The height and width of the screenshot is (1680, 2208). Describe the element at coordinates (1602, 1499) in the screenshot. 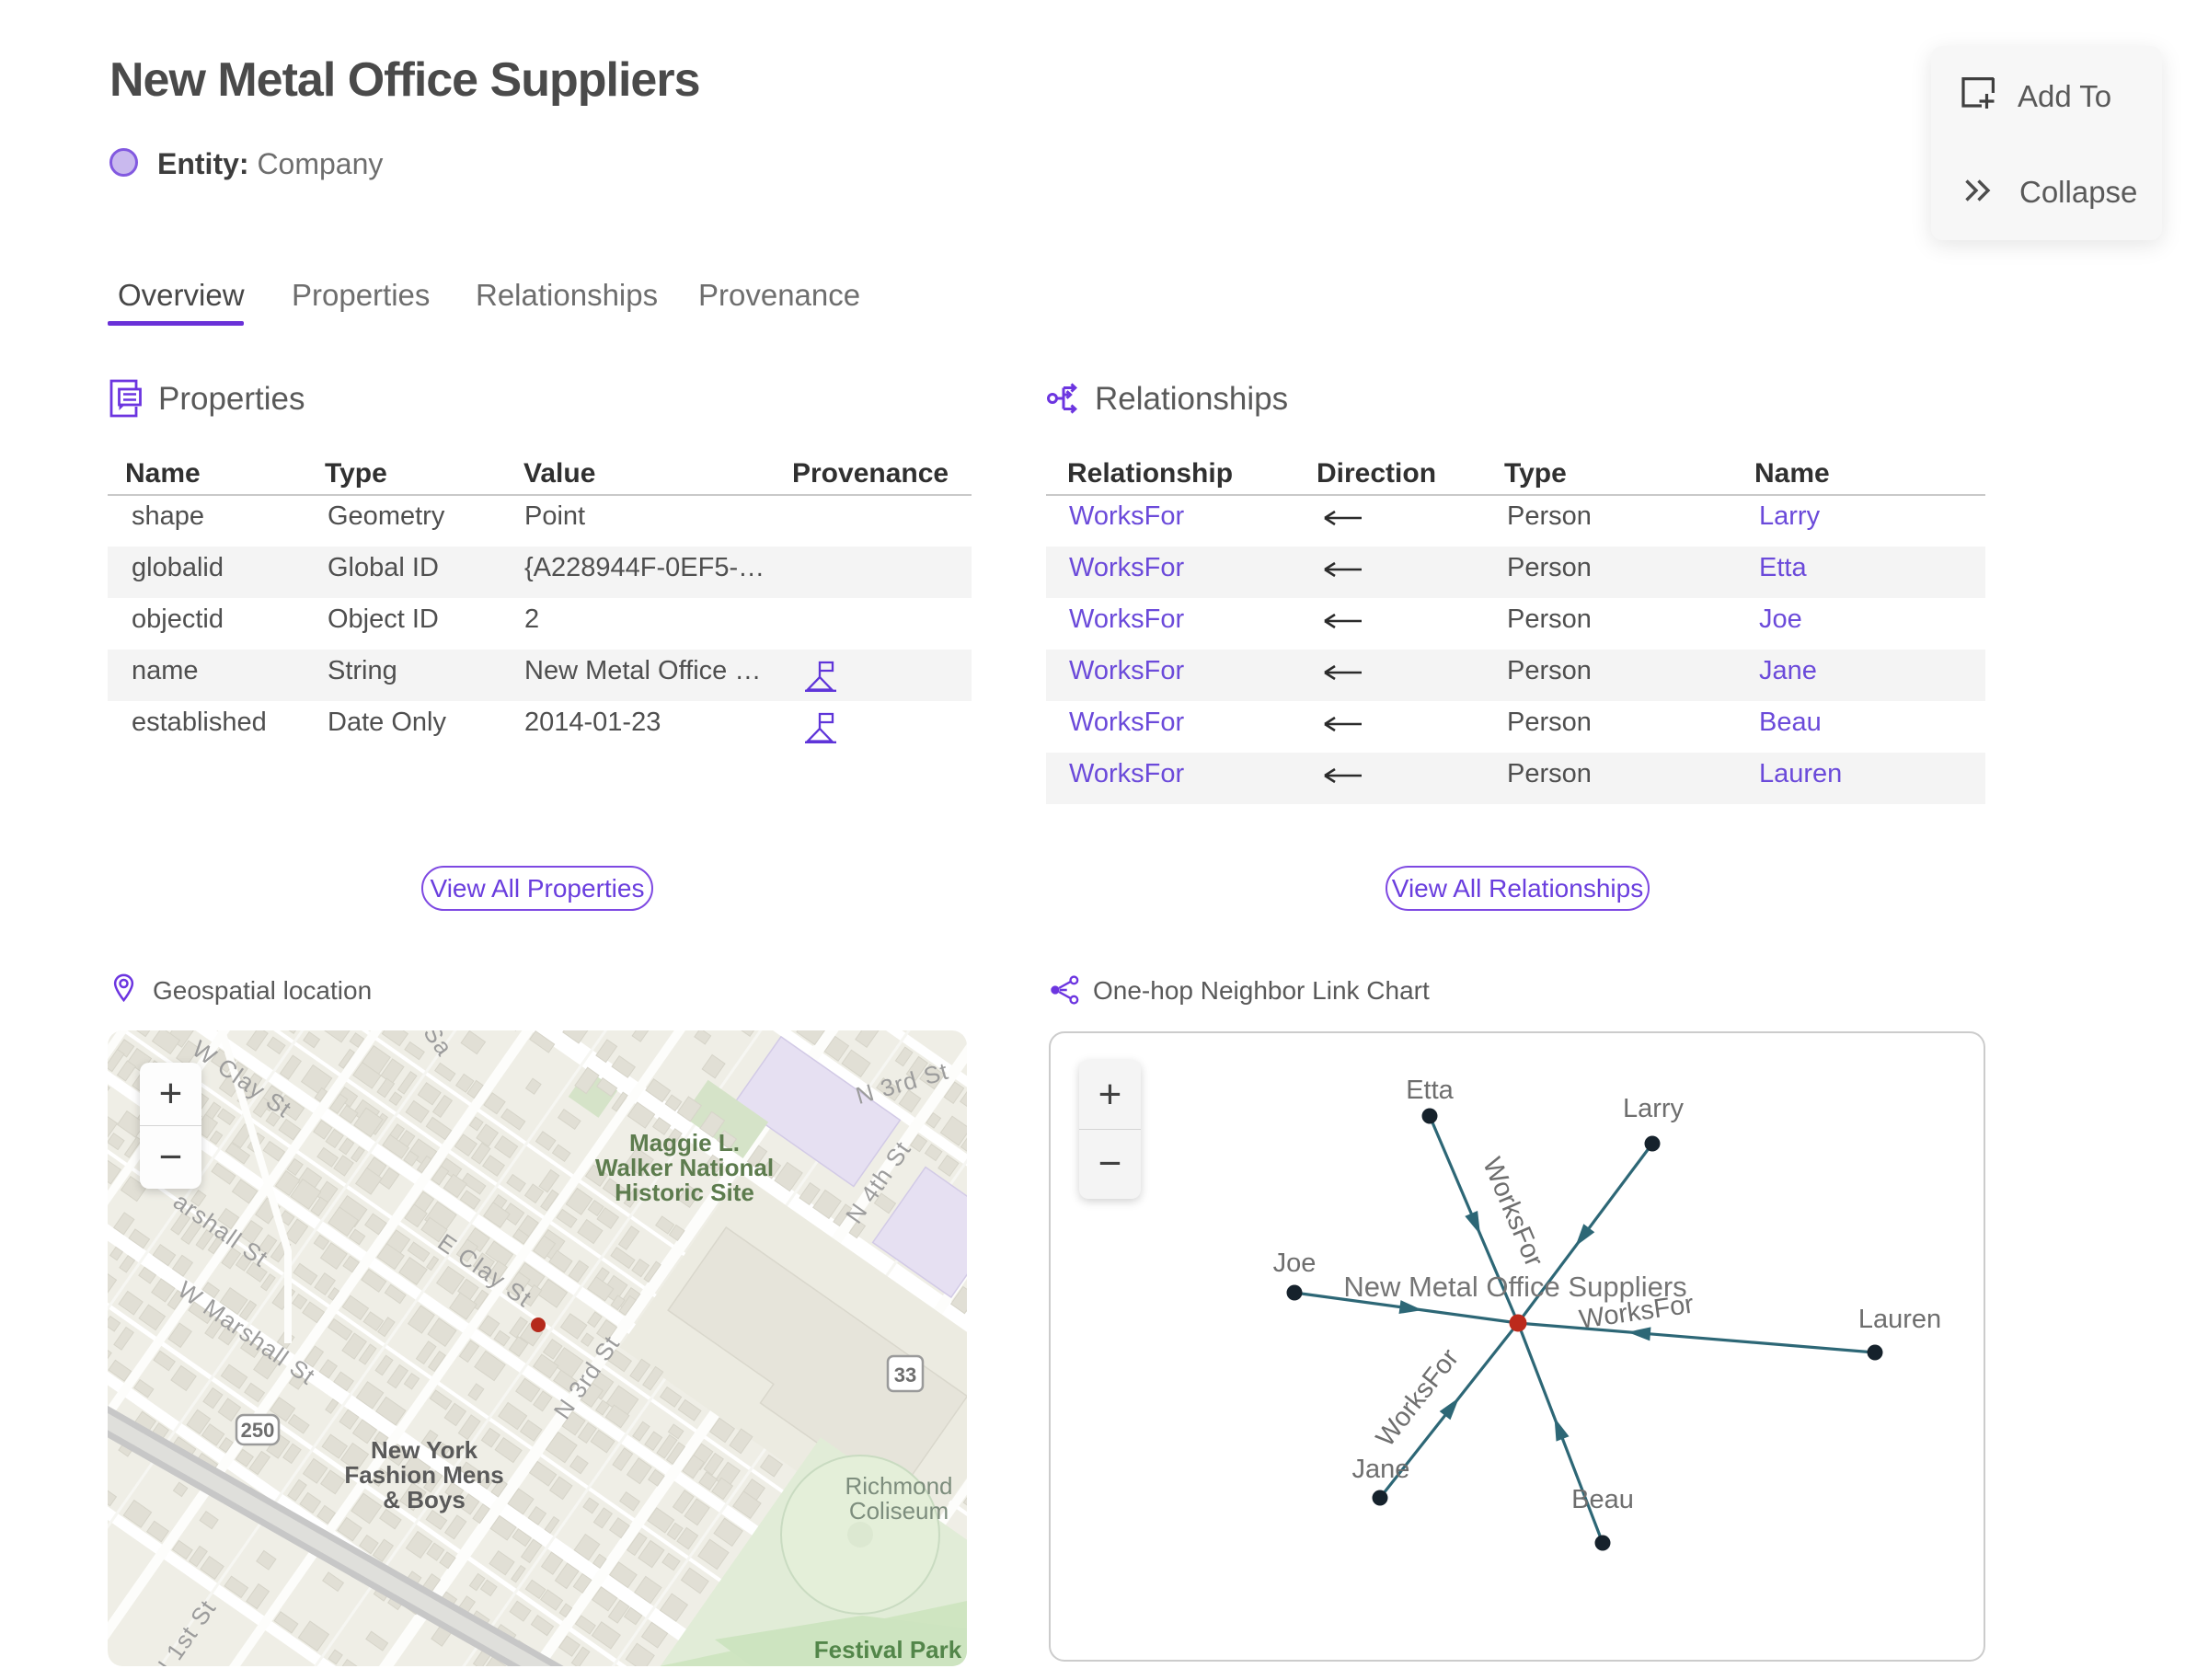

I see `svg-text: Beau` at that location.